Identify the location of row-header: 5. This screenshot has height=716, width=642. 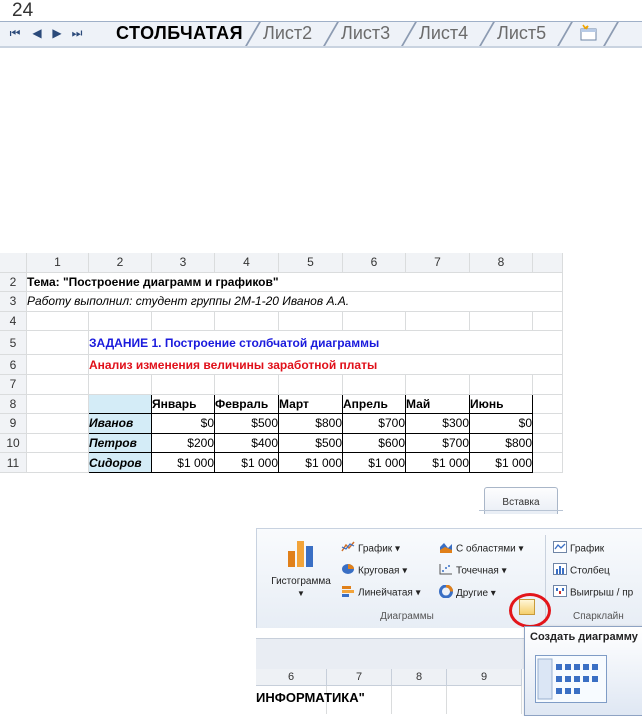
(13, 343).